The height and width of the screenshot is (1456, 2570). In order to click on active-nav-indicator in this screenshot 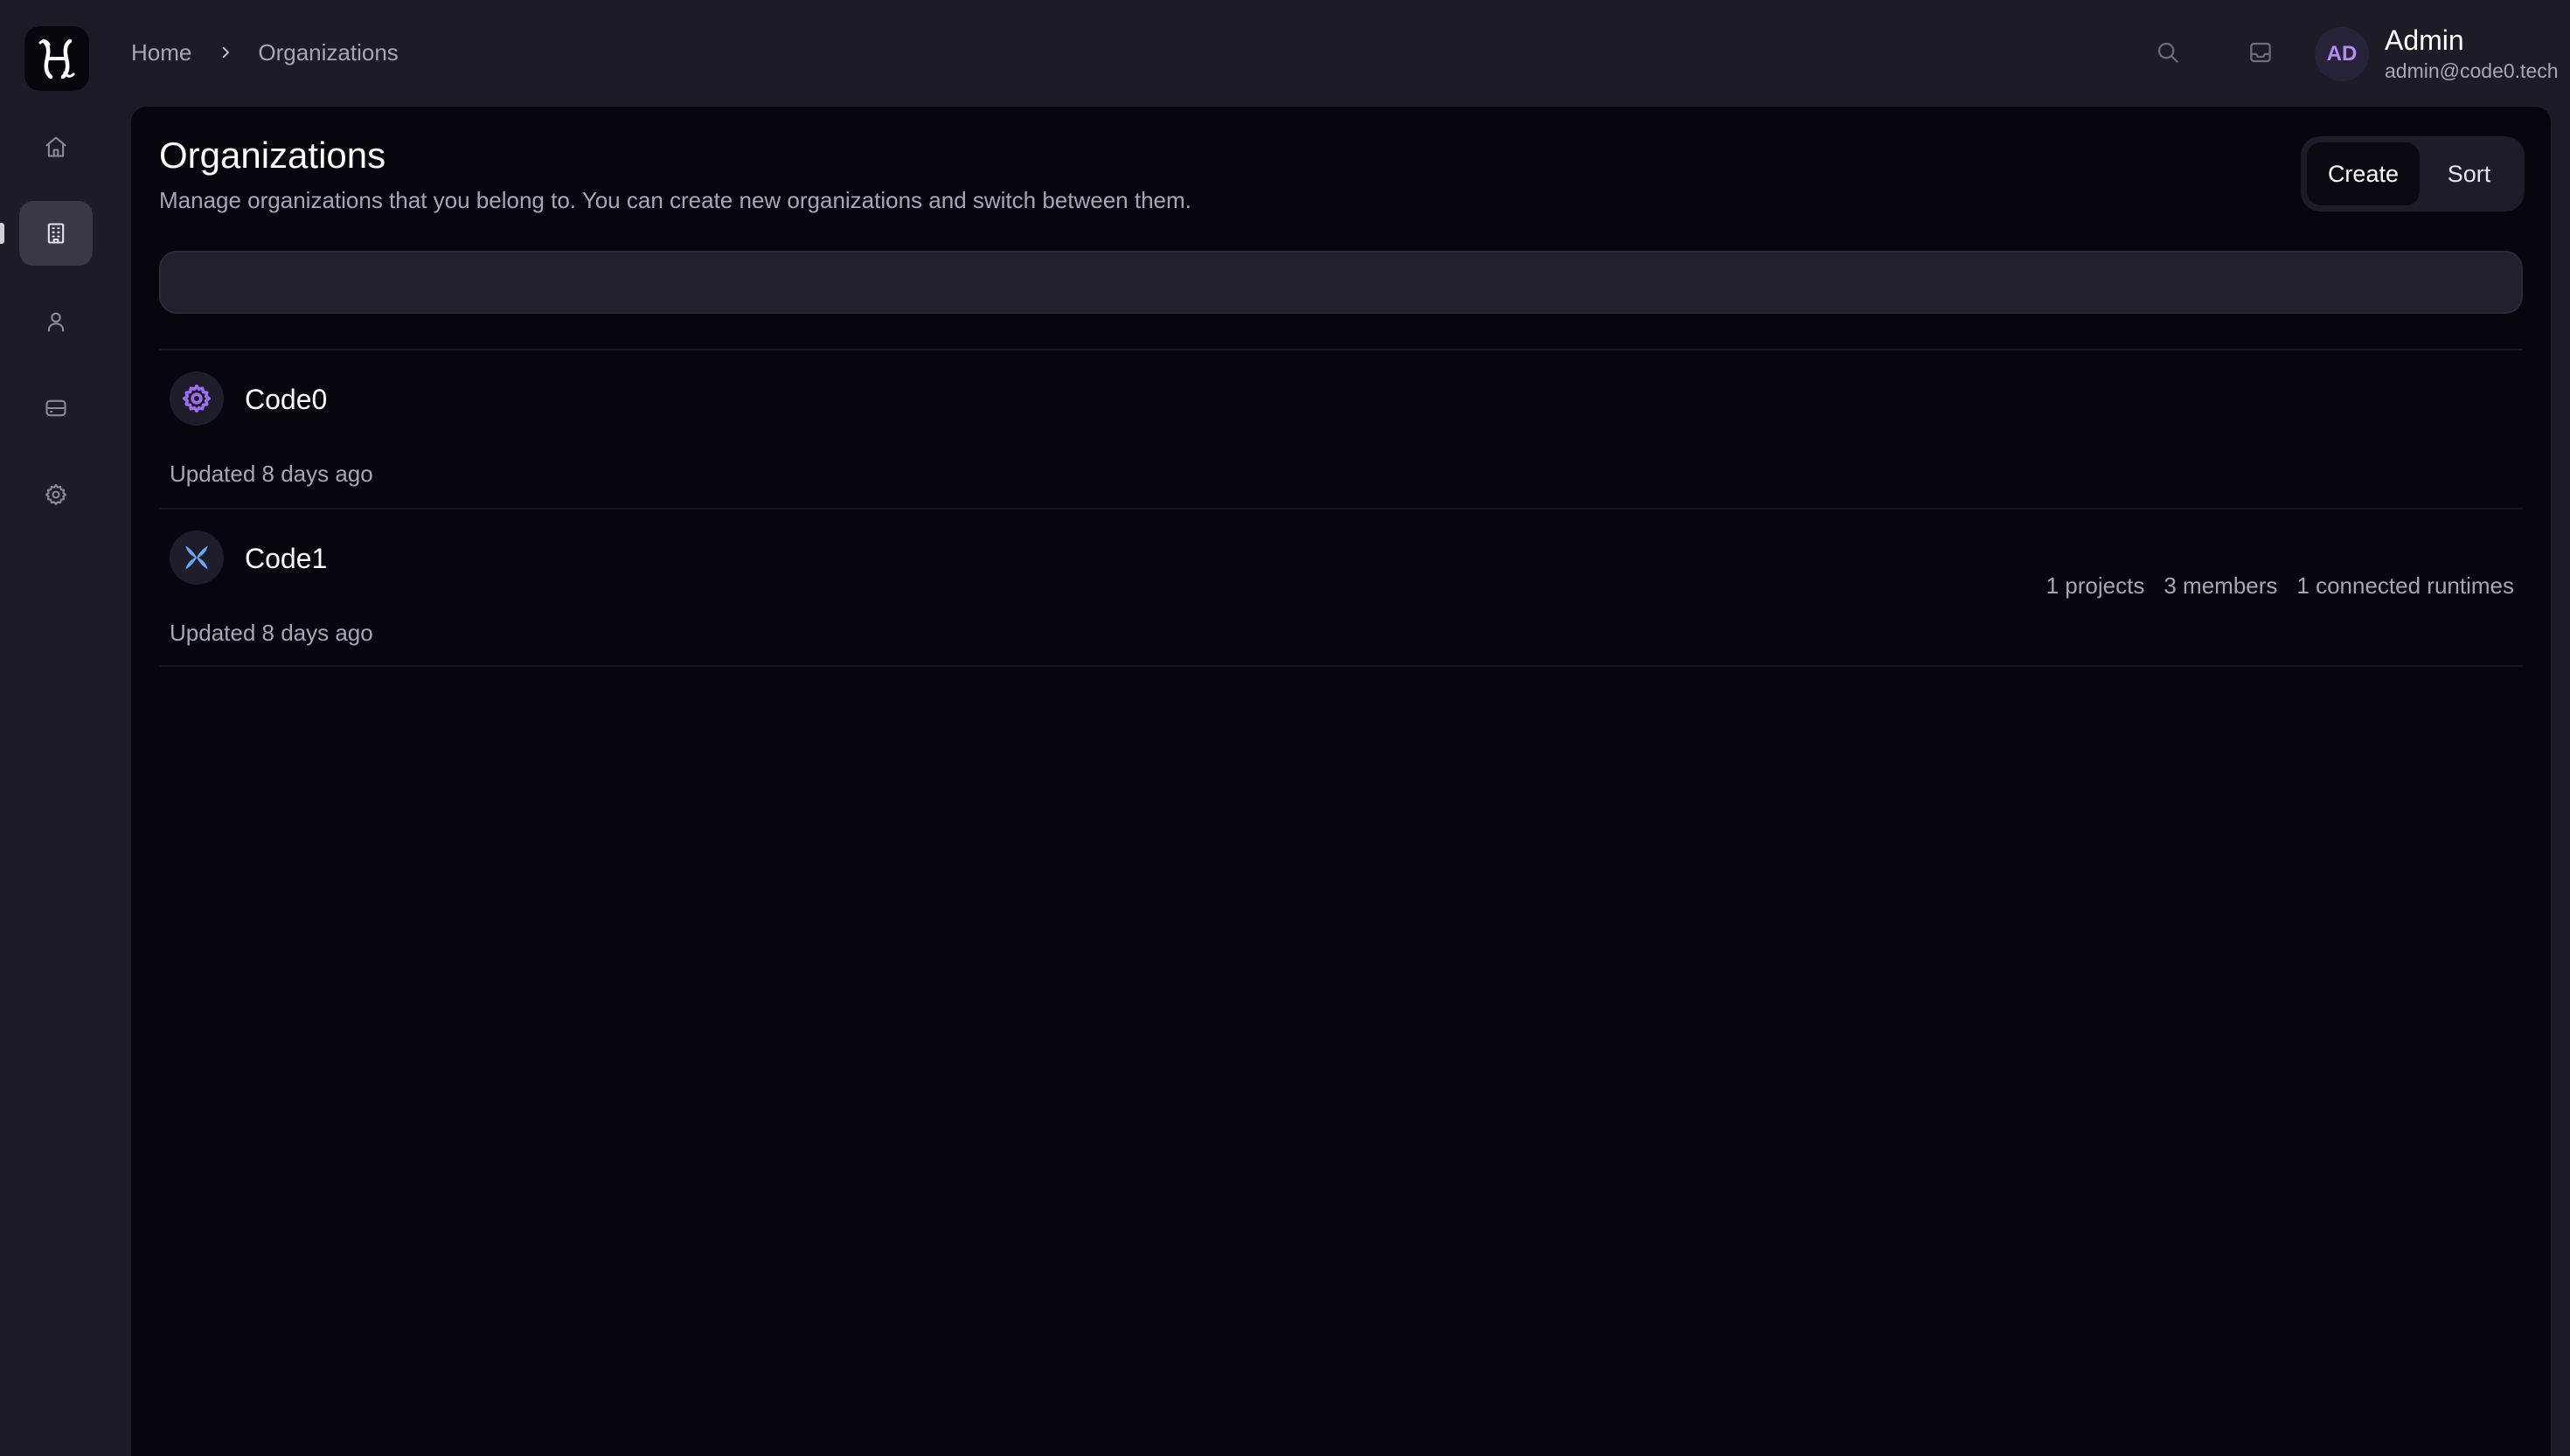, I will do `click(2, 233)`.